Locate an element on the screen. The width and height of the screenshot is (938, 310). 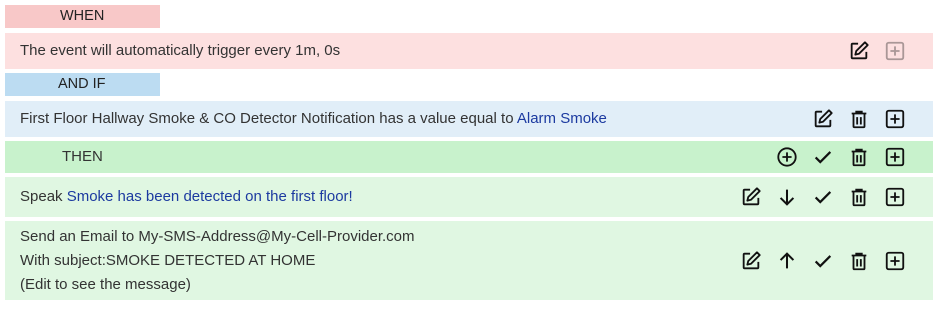
speak-prefix: Speak is located at coordinates (43, 196).